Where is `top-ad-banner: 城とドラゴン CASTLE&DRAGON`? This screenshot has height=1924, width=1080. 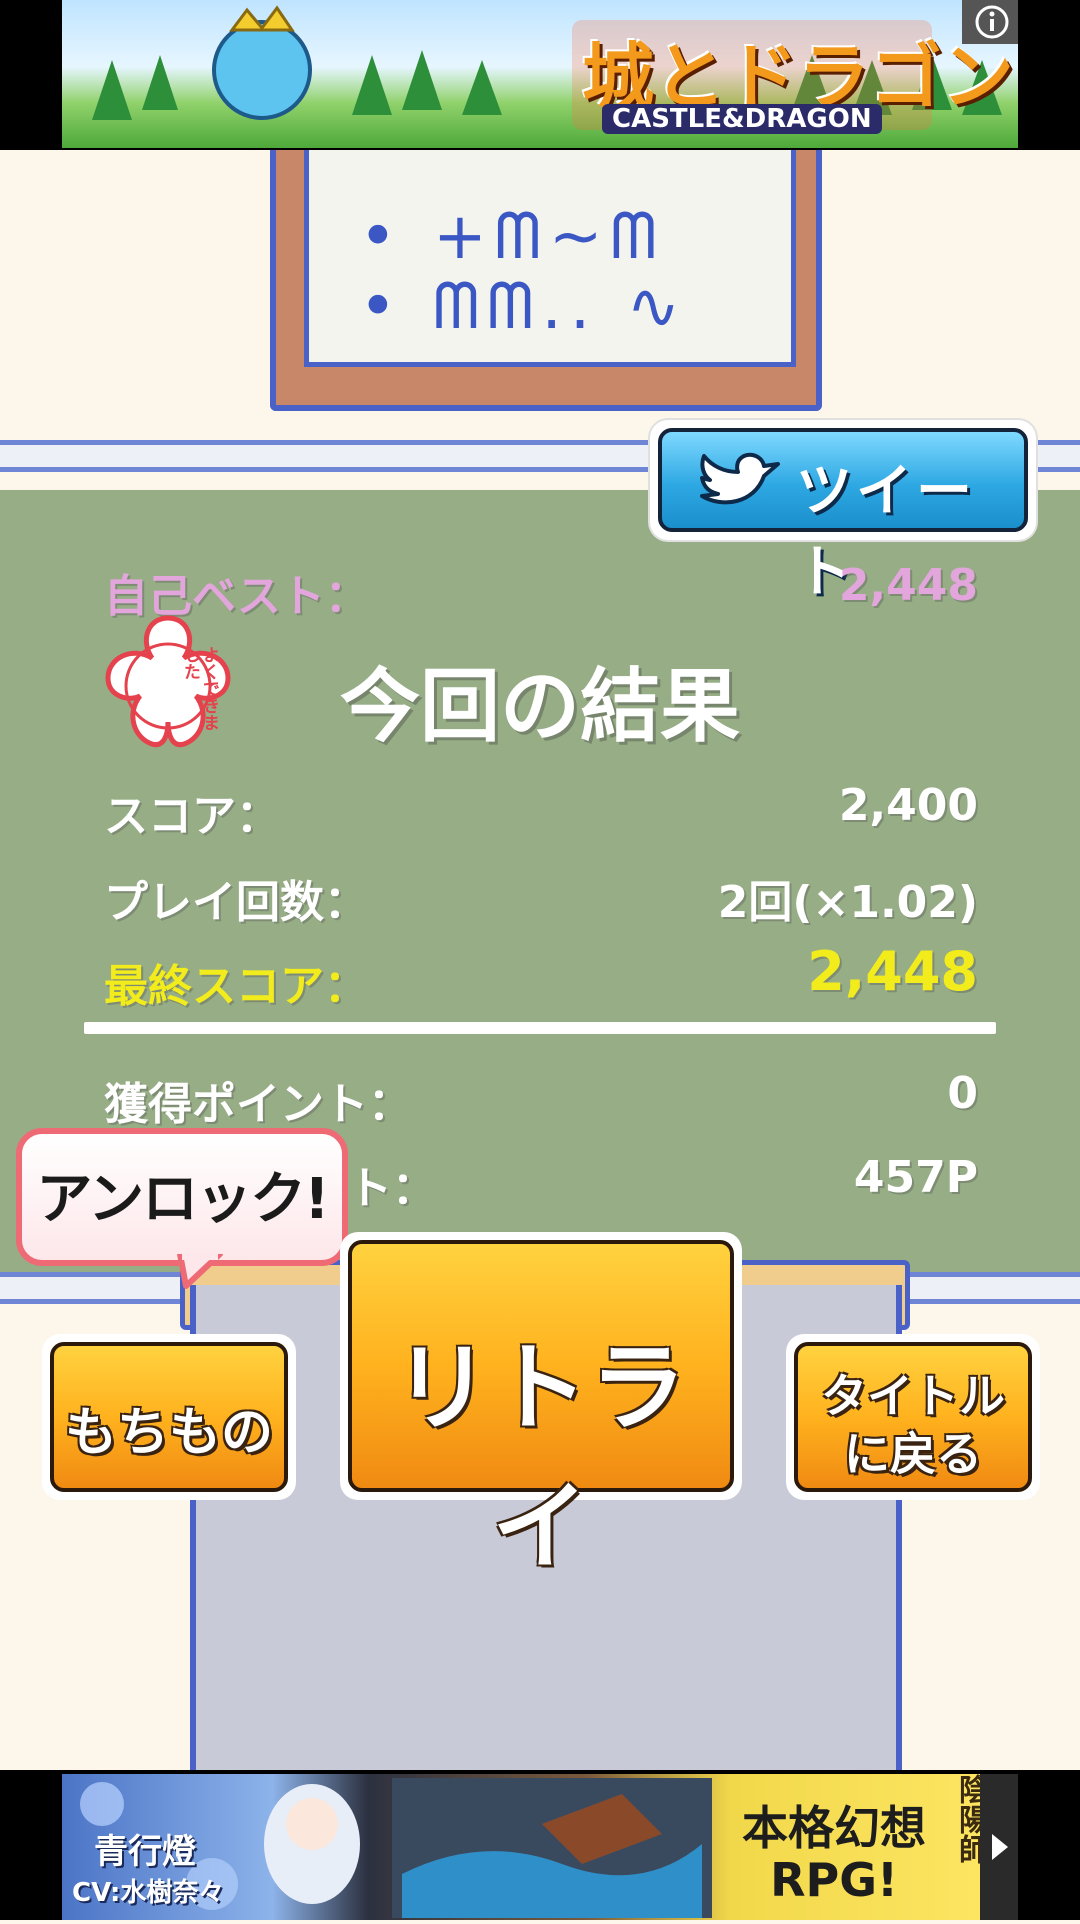
top-ad-banner: 城とドラゴン CASTLE&DRAGON is located at coordinates (540, 74).